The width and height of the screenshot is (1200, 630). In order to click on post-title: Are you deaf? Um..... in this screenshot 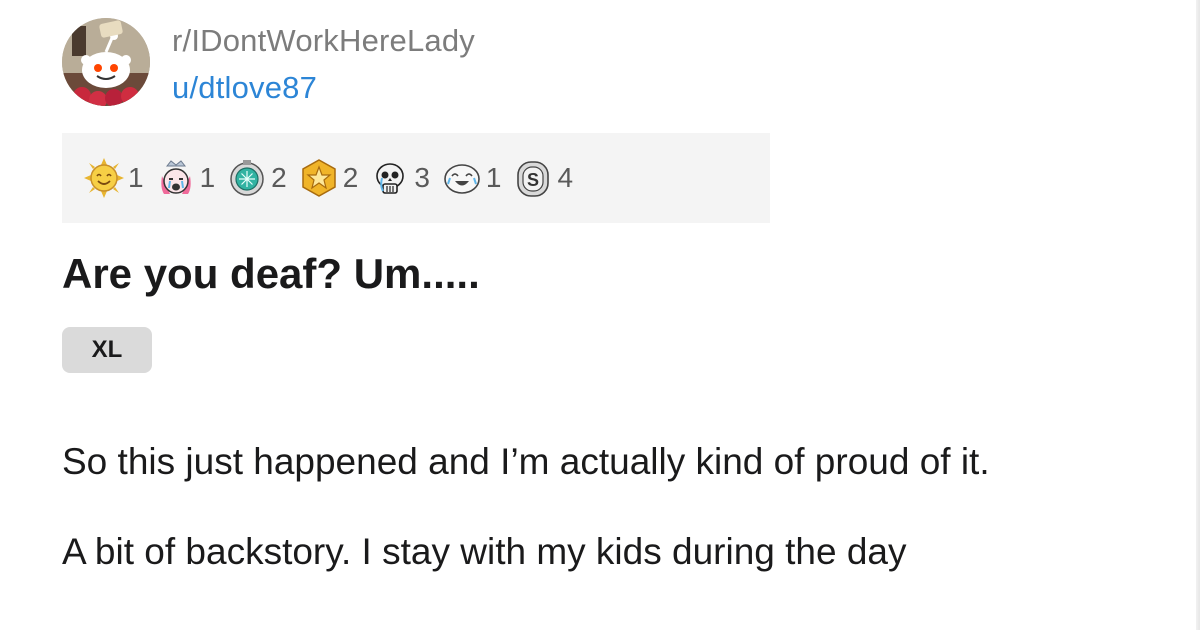, I will do `click(271, 274)`.